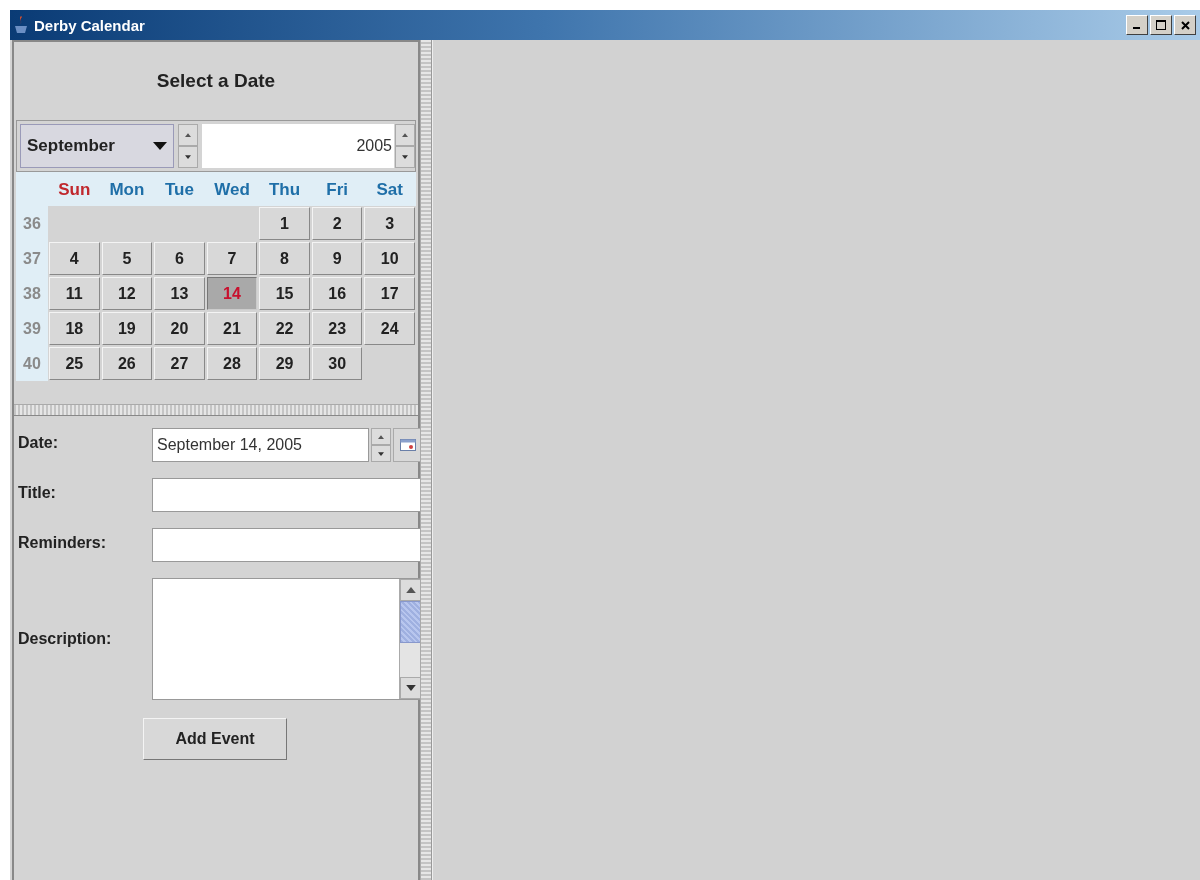 The width and height of the screenshot is (1200, 880). I want to click on window-title: Derby Calendar, so click(90, 25).